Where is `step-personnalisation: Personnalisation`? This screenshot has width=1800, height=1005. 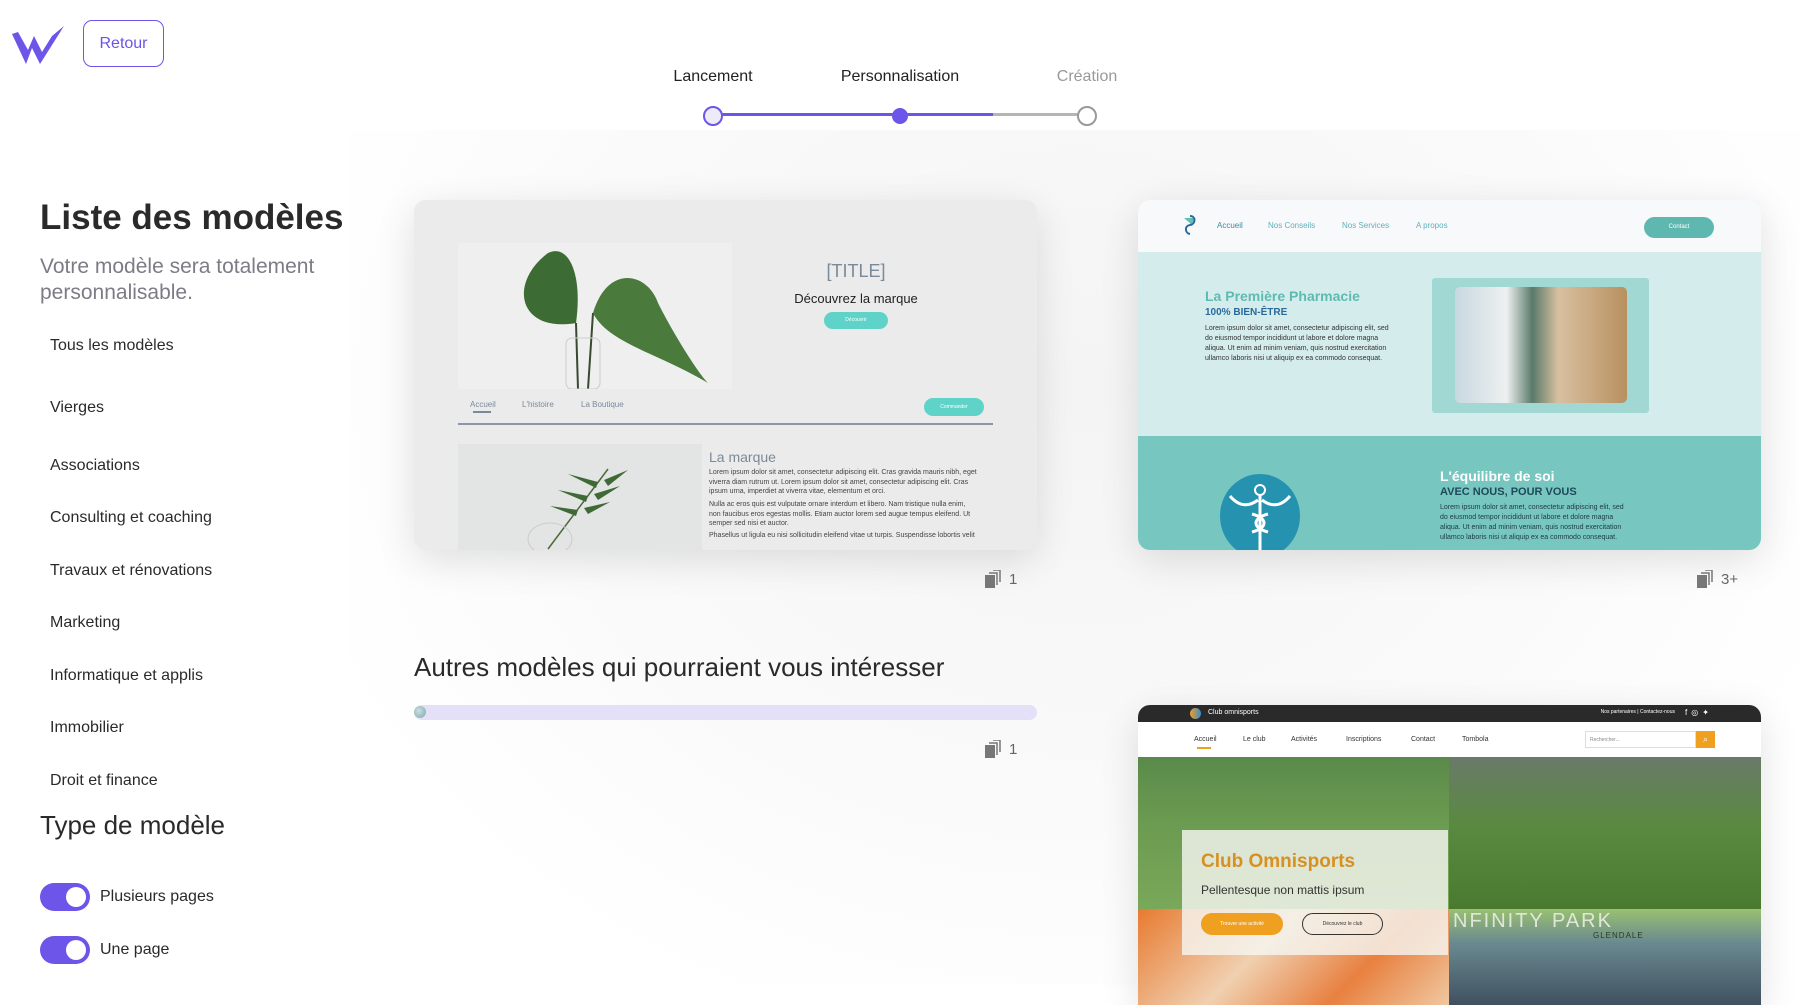 step-personnalisation: Personnalisation is located at coordinates (900, 76).